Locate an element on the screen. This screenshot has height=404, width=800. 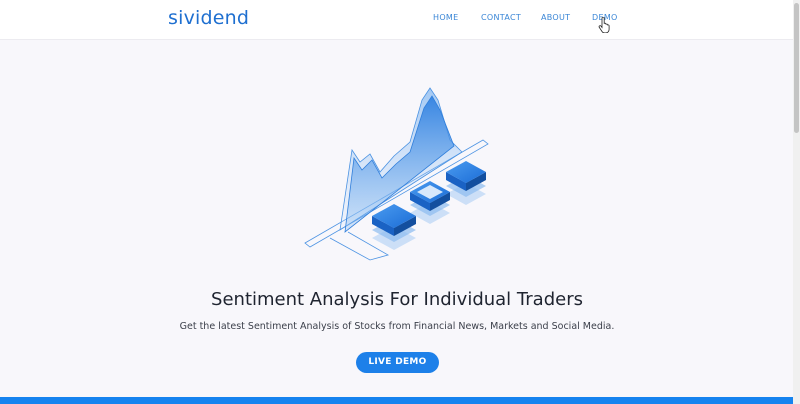
nav-about: ABOUT is located at coordinates (555, 18).